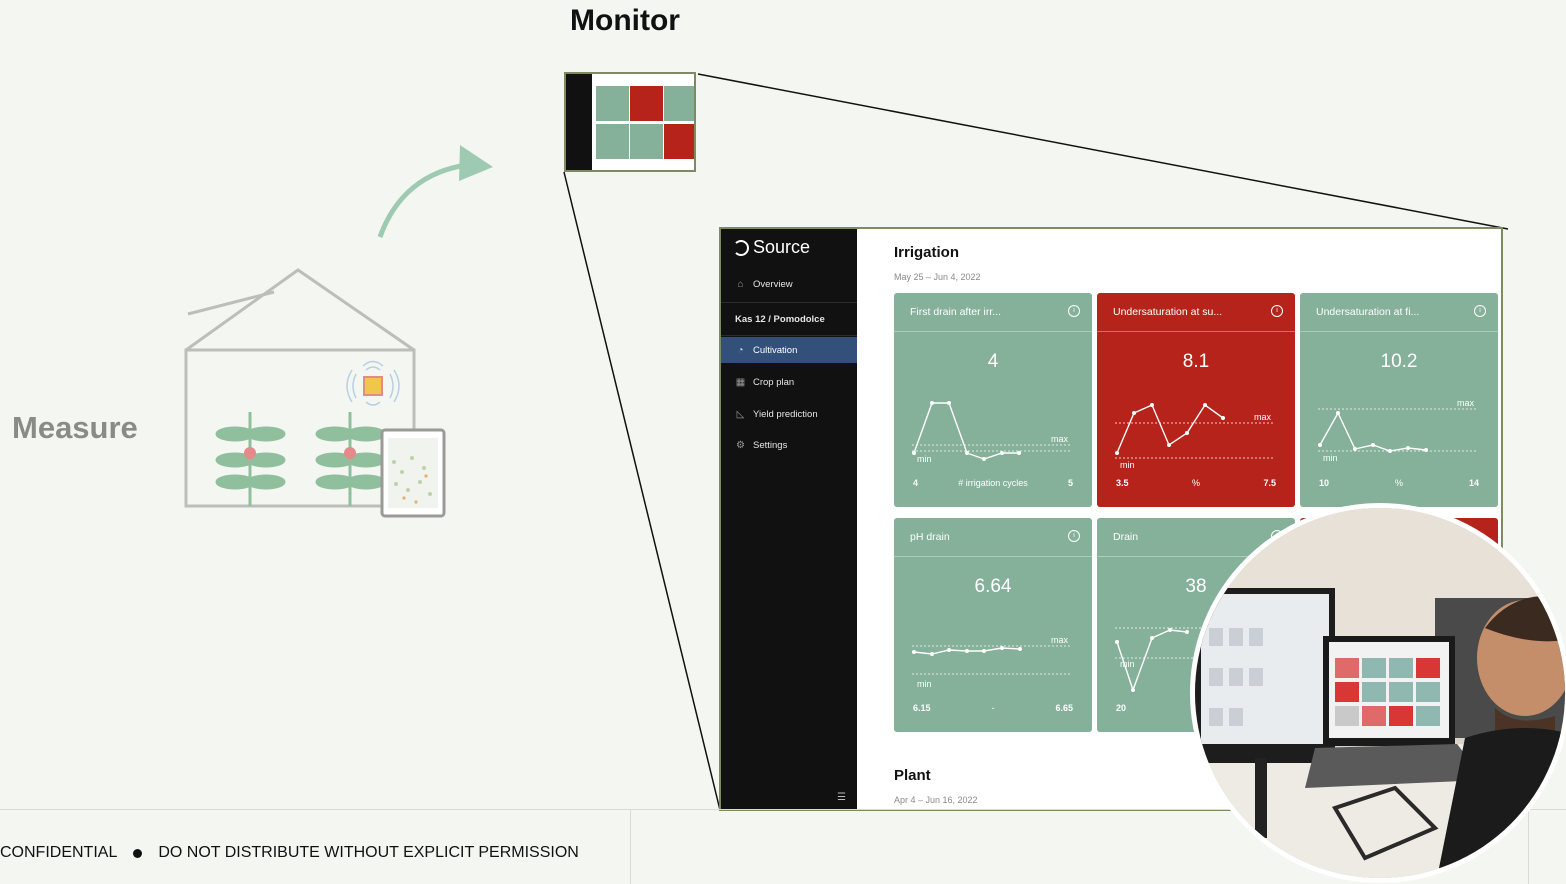 This screenshot has width=1566, height=884. I want to click on sidebar-item-label: Overview, so click(773, 284).